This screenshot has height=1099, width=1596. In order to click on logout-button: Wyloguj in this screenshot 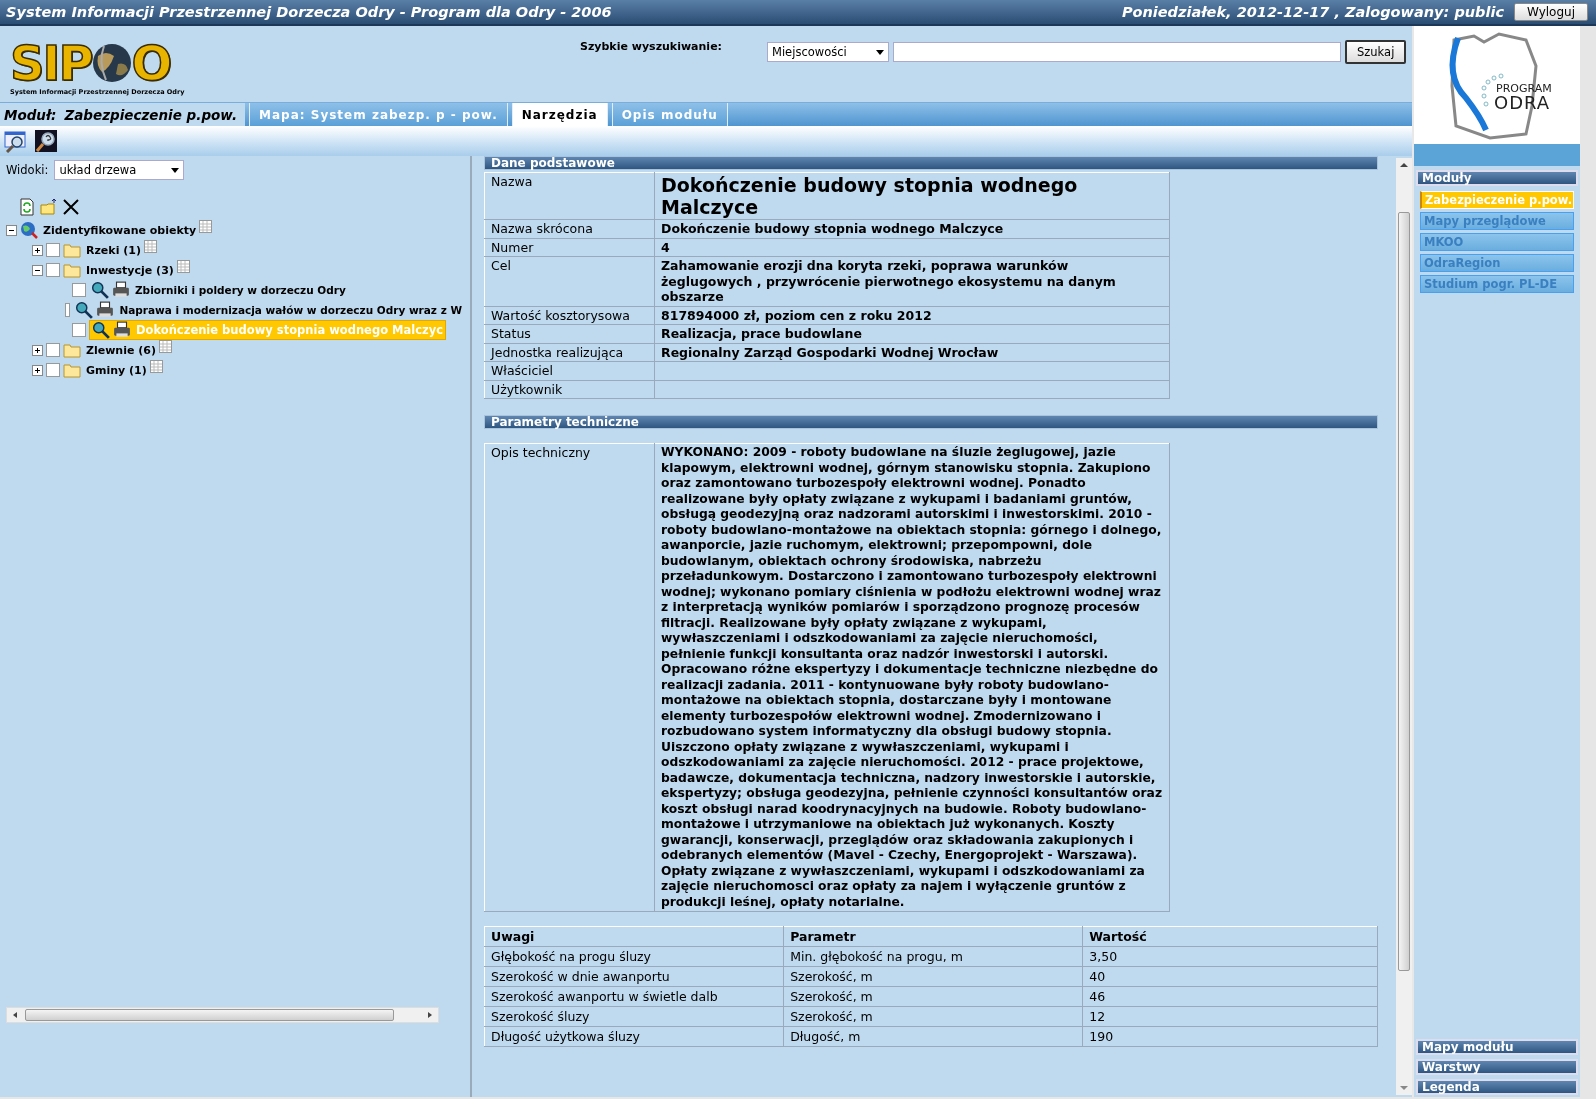, I will do `click(1551, 12)`.